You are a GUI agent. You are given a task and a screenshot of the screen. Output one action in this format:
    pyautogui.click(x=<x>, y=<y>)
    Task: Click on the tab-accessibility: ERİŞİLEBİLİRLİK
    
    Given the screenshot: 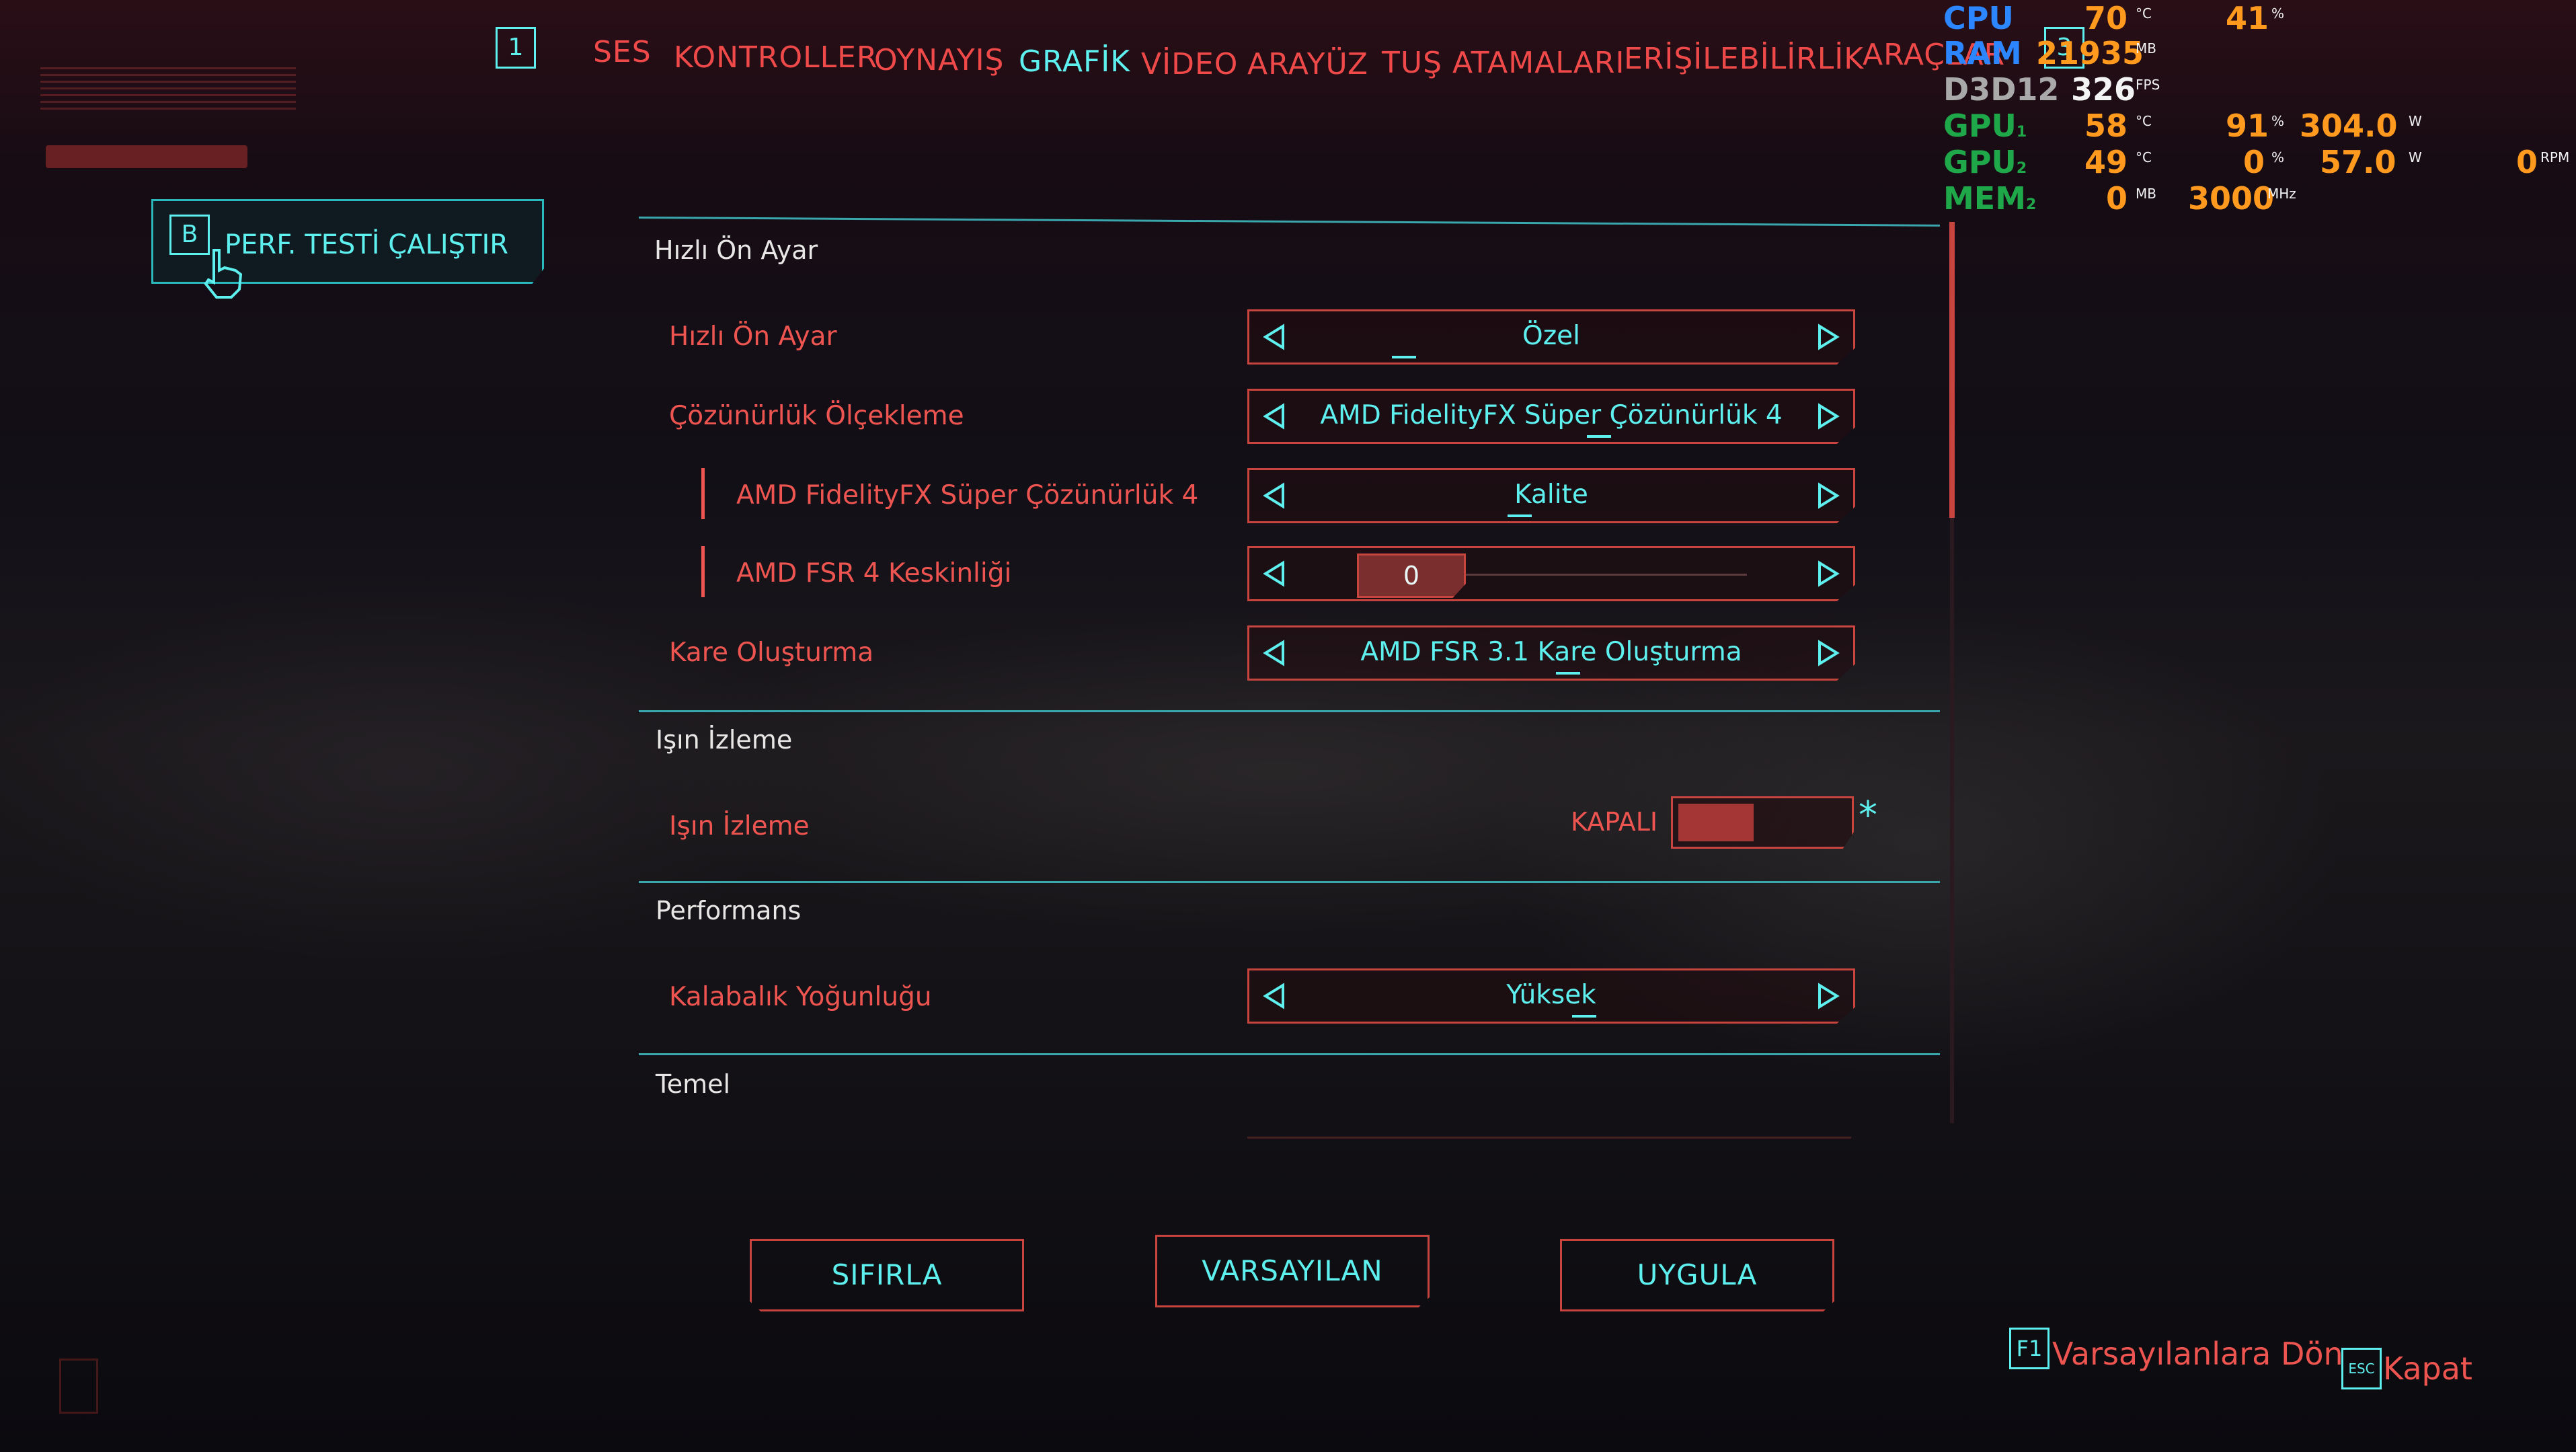 What is the action you would take?
    pyautogui.click(x=1744, y=59)
    